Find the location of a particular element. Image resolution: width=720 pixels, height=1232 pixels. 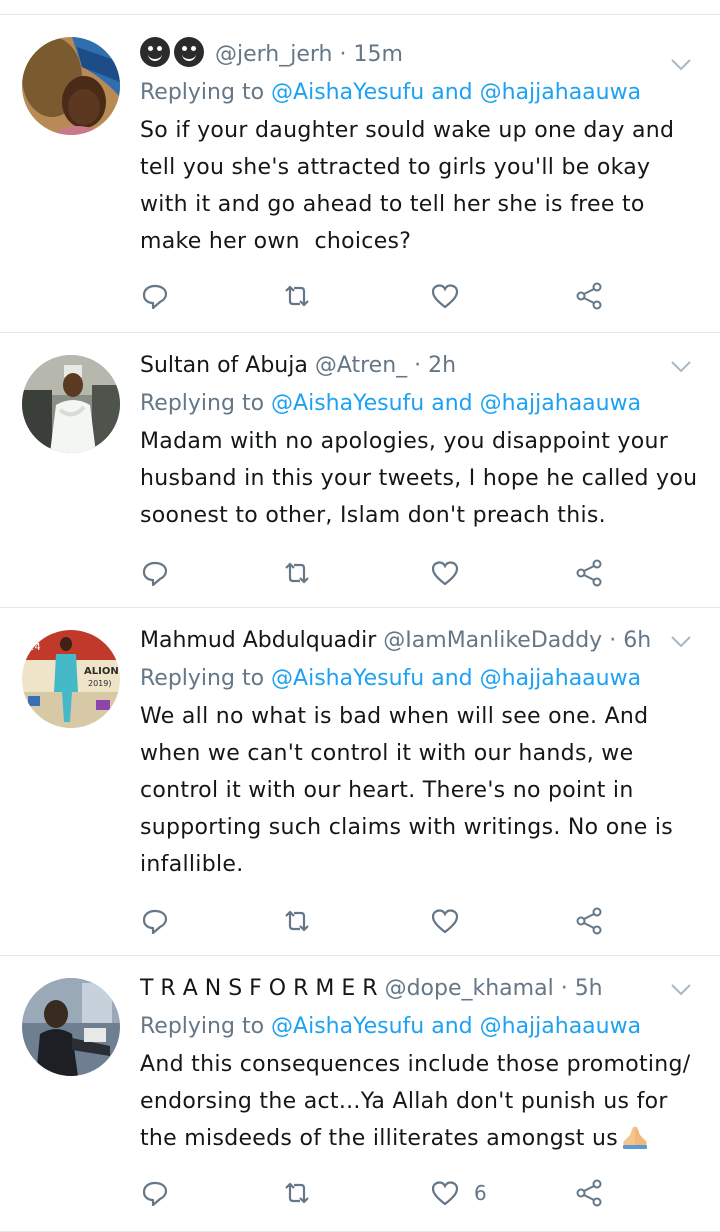

display-name: T R A N S F O R M E R is located at coordinates (259, 988).